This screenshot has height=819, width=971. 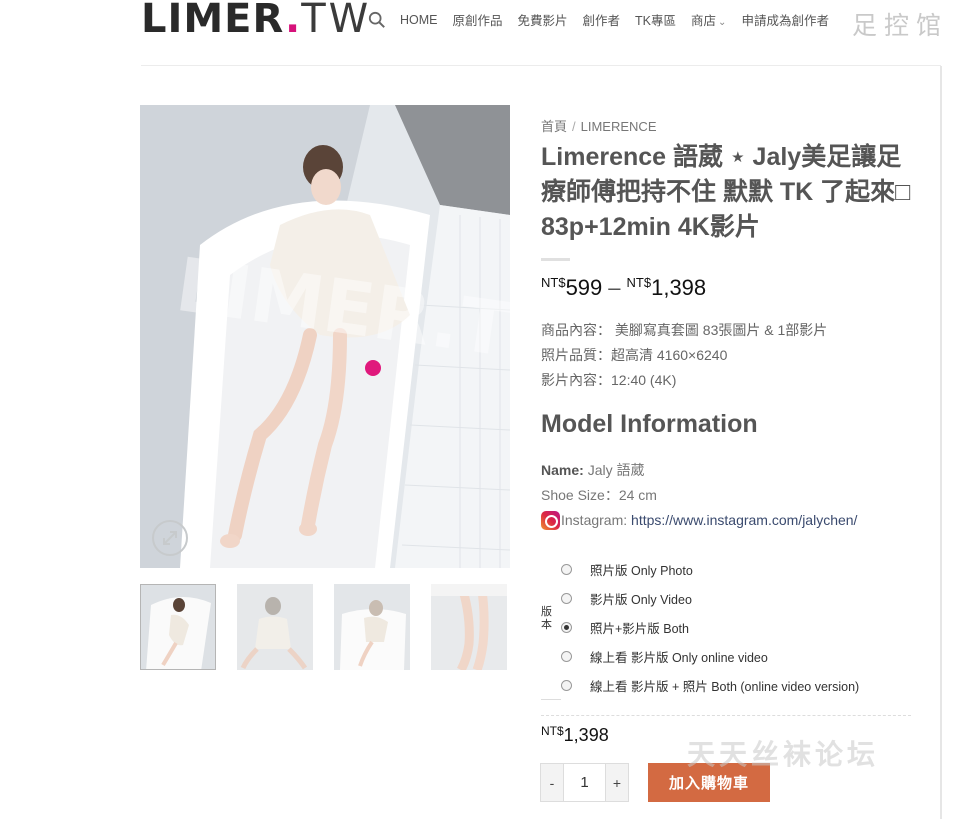 What do you see at coordinates (634, 355) in the screenshot?
I see `desc-line: 照片品質：超高清 4160×6240` at bounding box center [634, 355].